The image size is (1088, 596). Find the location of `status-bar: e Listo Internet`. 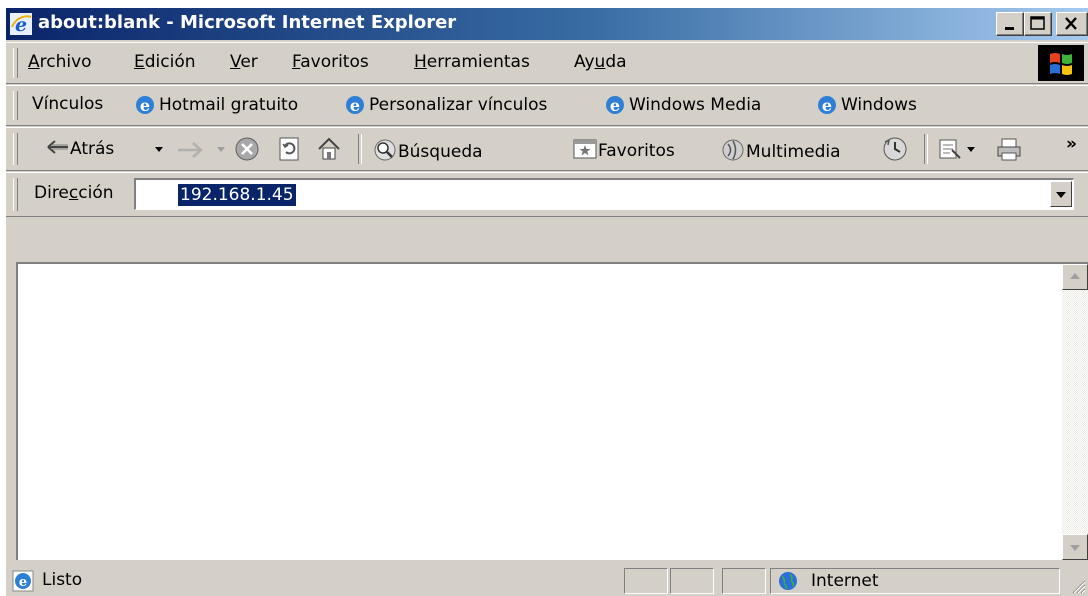

status-bar: e Listo Internet is located at coordinates (547, 580).